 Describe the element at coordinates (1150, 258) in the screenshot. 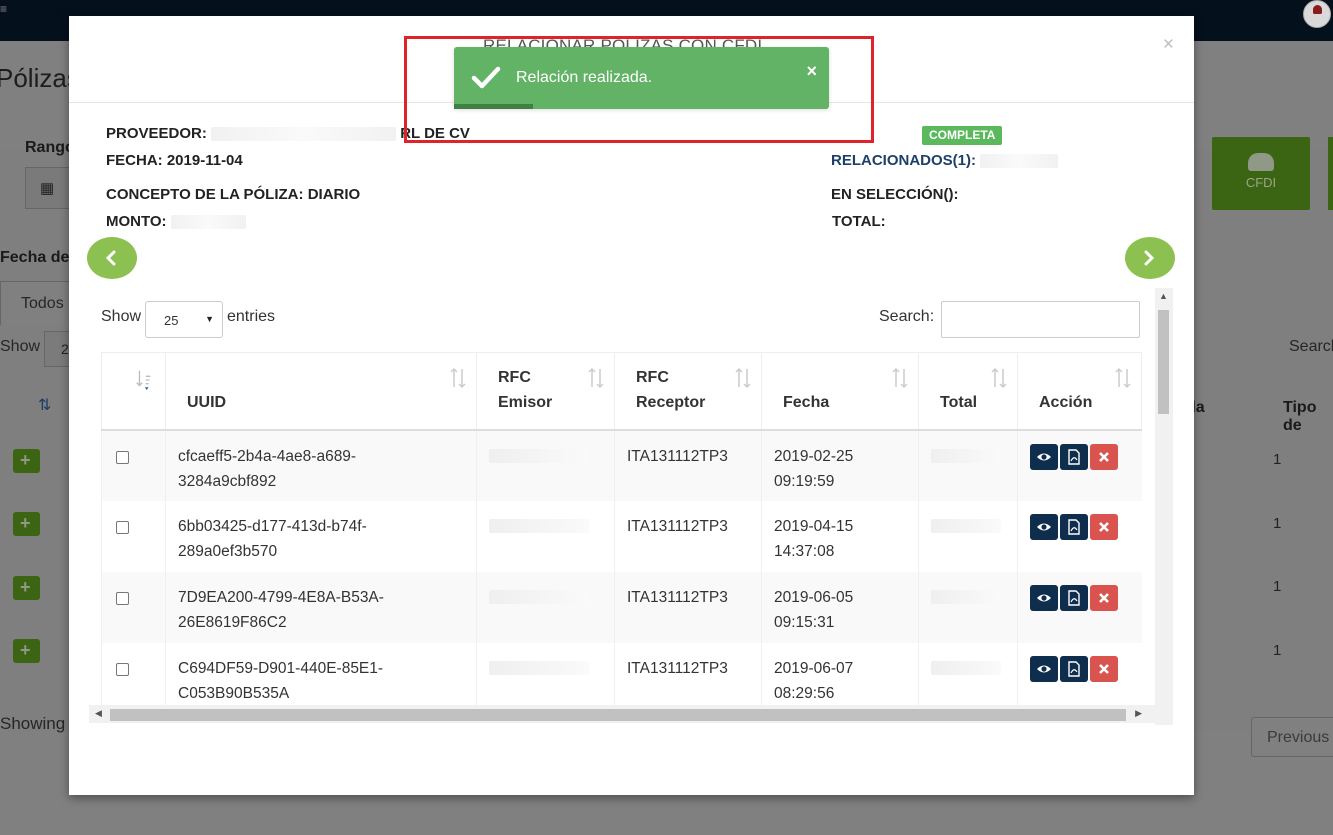

I see `next-policy-button` at that location.